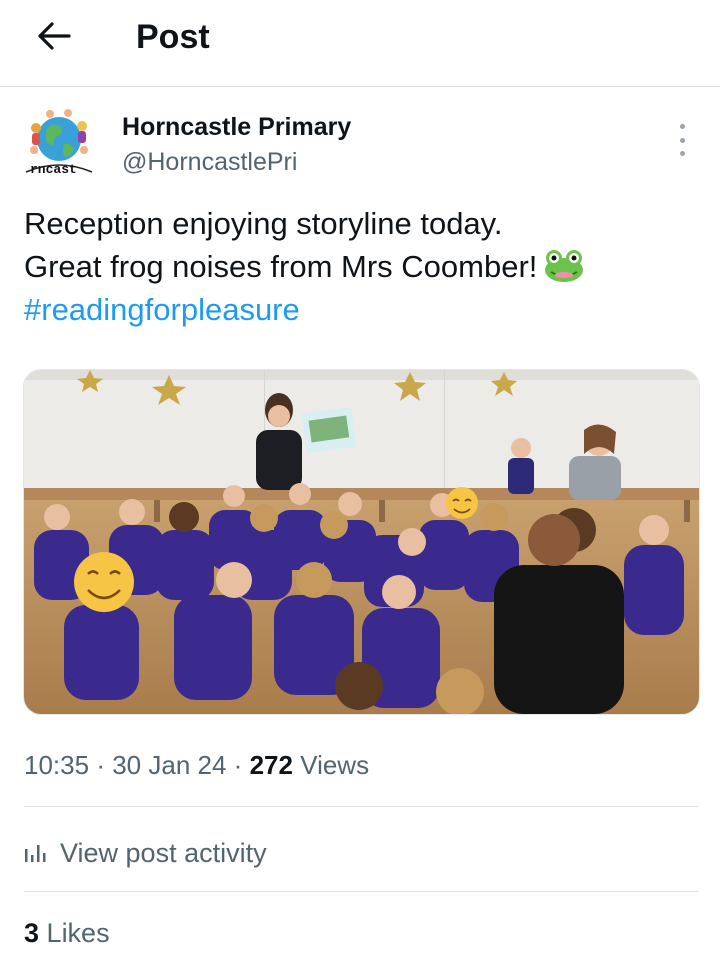 Image resolution: width=720 pixels, height=966 pixels. What do you see at coordinates (53, 169) in the screenshot?
I see `avatar-label: rncast` at bounding box center [53, 169].